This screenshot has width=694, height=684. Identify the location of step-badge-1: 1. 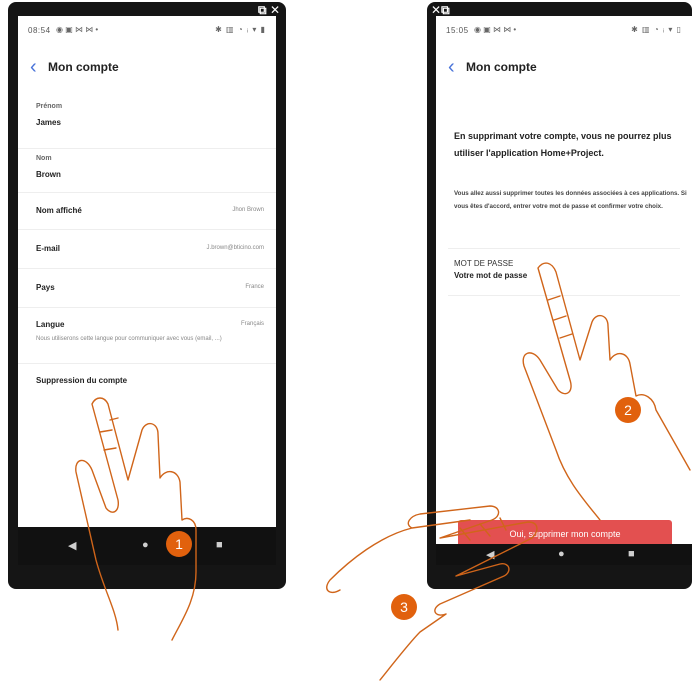
(179, 544).